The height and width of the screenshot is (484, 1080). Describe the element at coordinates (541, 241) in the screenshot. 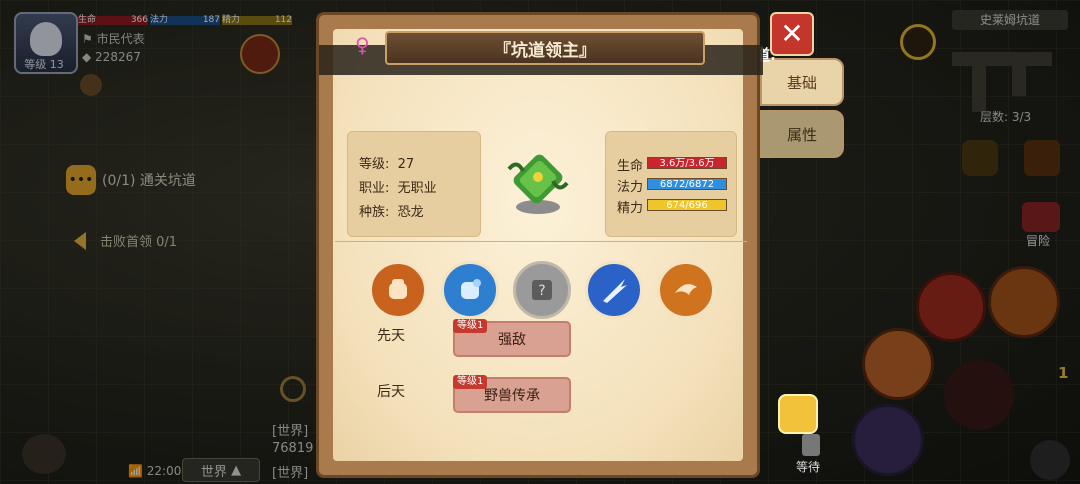

I see `divider` at that location.